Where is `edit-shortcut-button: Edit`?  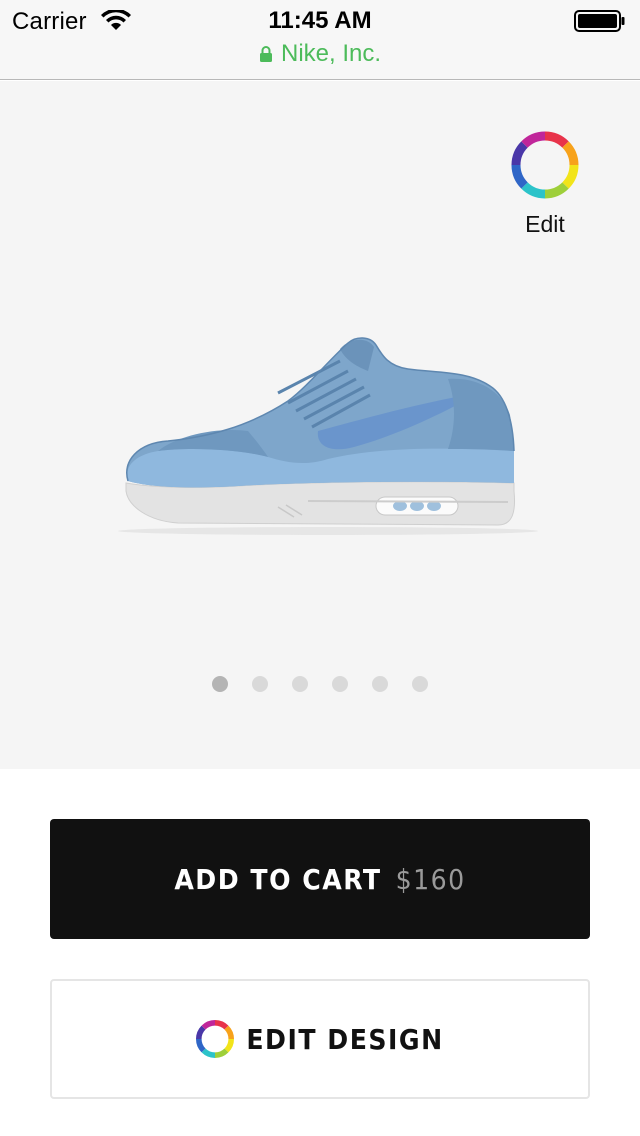 edit-shortcut-button: Edit is located at coordinates (545, 186).